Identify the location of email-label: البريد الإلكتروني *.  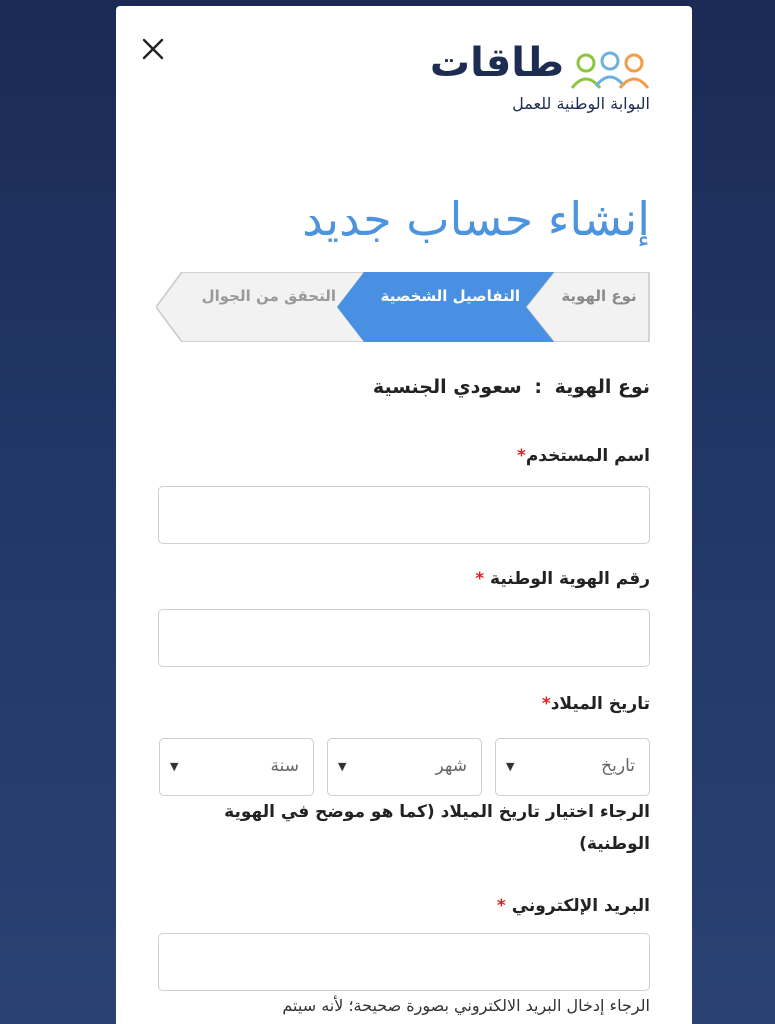
(573, 906).